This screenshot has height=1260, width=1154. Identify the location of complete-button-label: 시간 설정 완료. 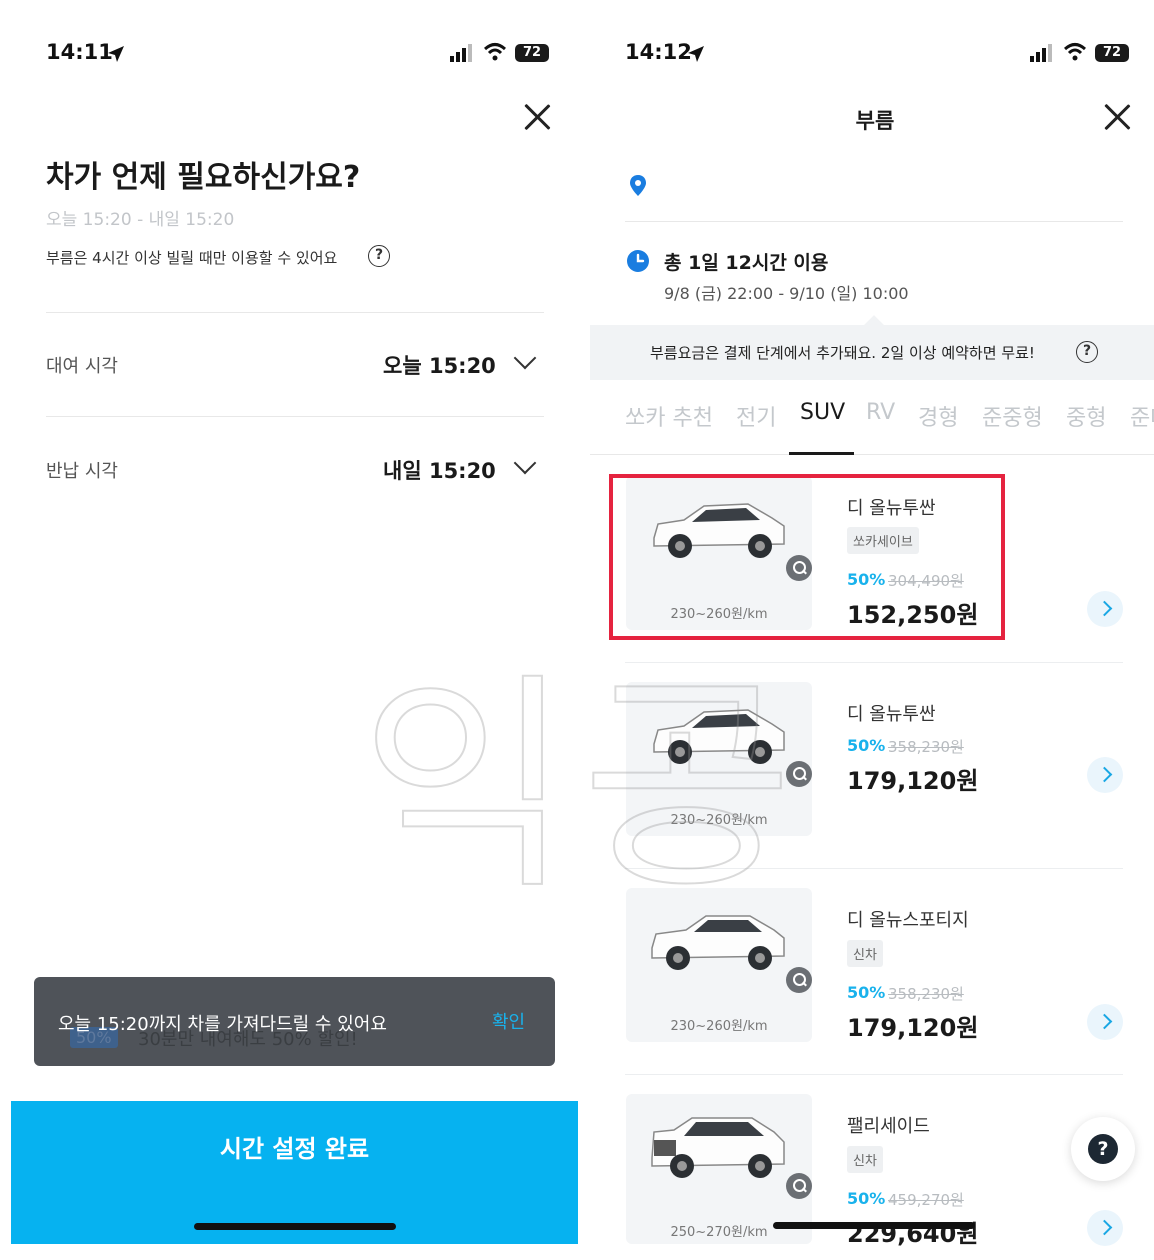
(294, 1149).